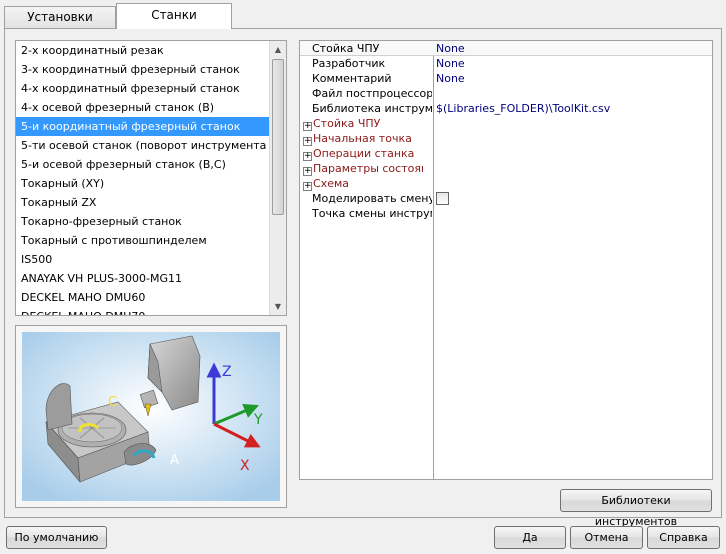 Image resolution: width=726 pixels, height=554 pixels. Describe the element at coordinates (346, 48) in the screenshot. I see `property-name: Стойка ЧПУ` at that location.